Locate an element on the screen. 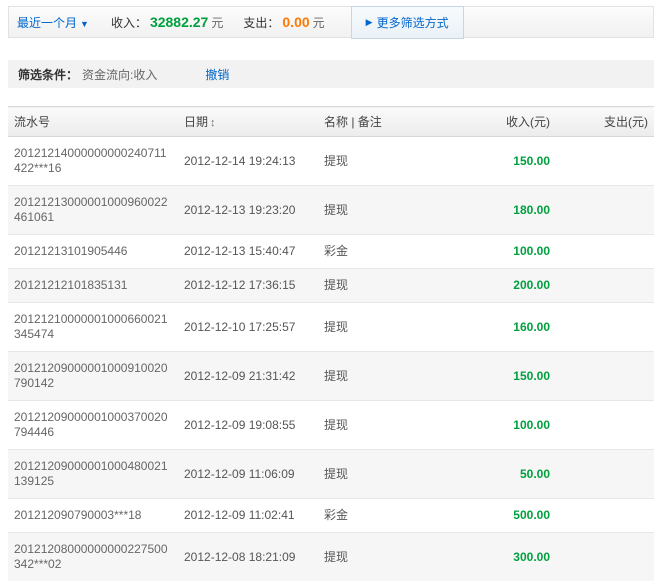  header-date-sortable: 日期 ↕ is located at coordinates (248, 121).